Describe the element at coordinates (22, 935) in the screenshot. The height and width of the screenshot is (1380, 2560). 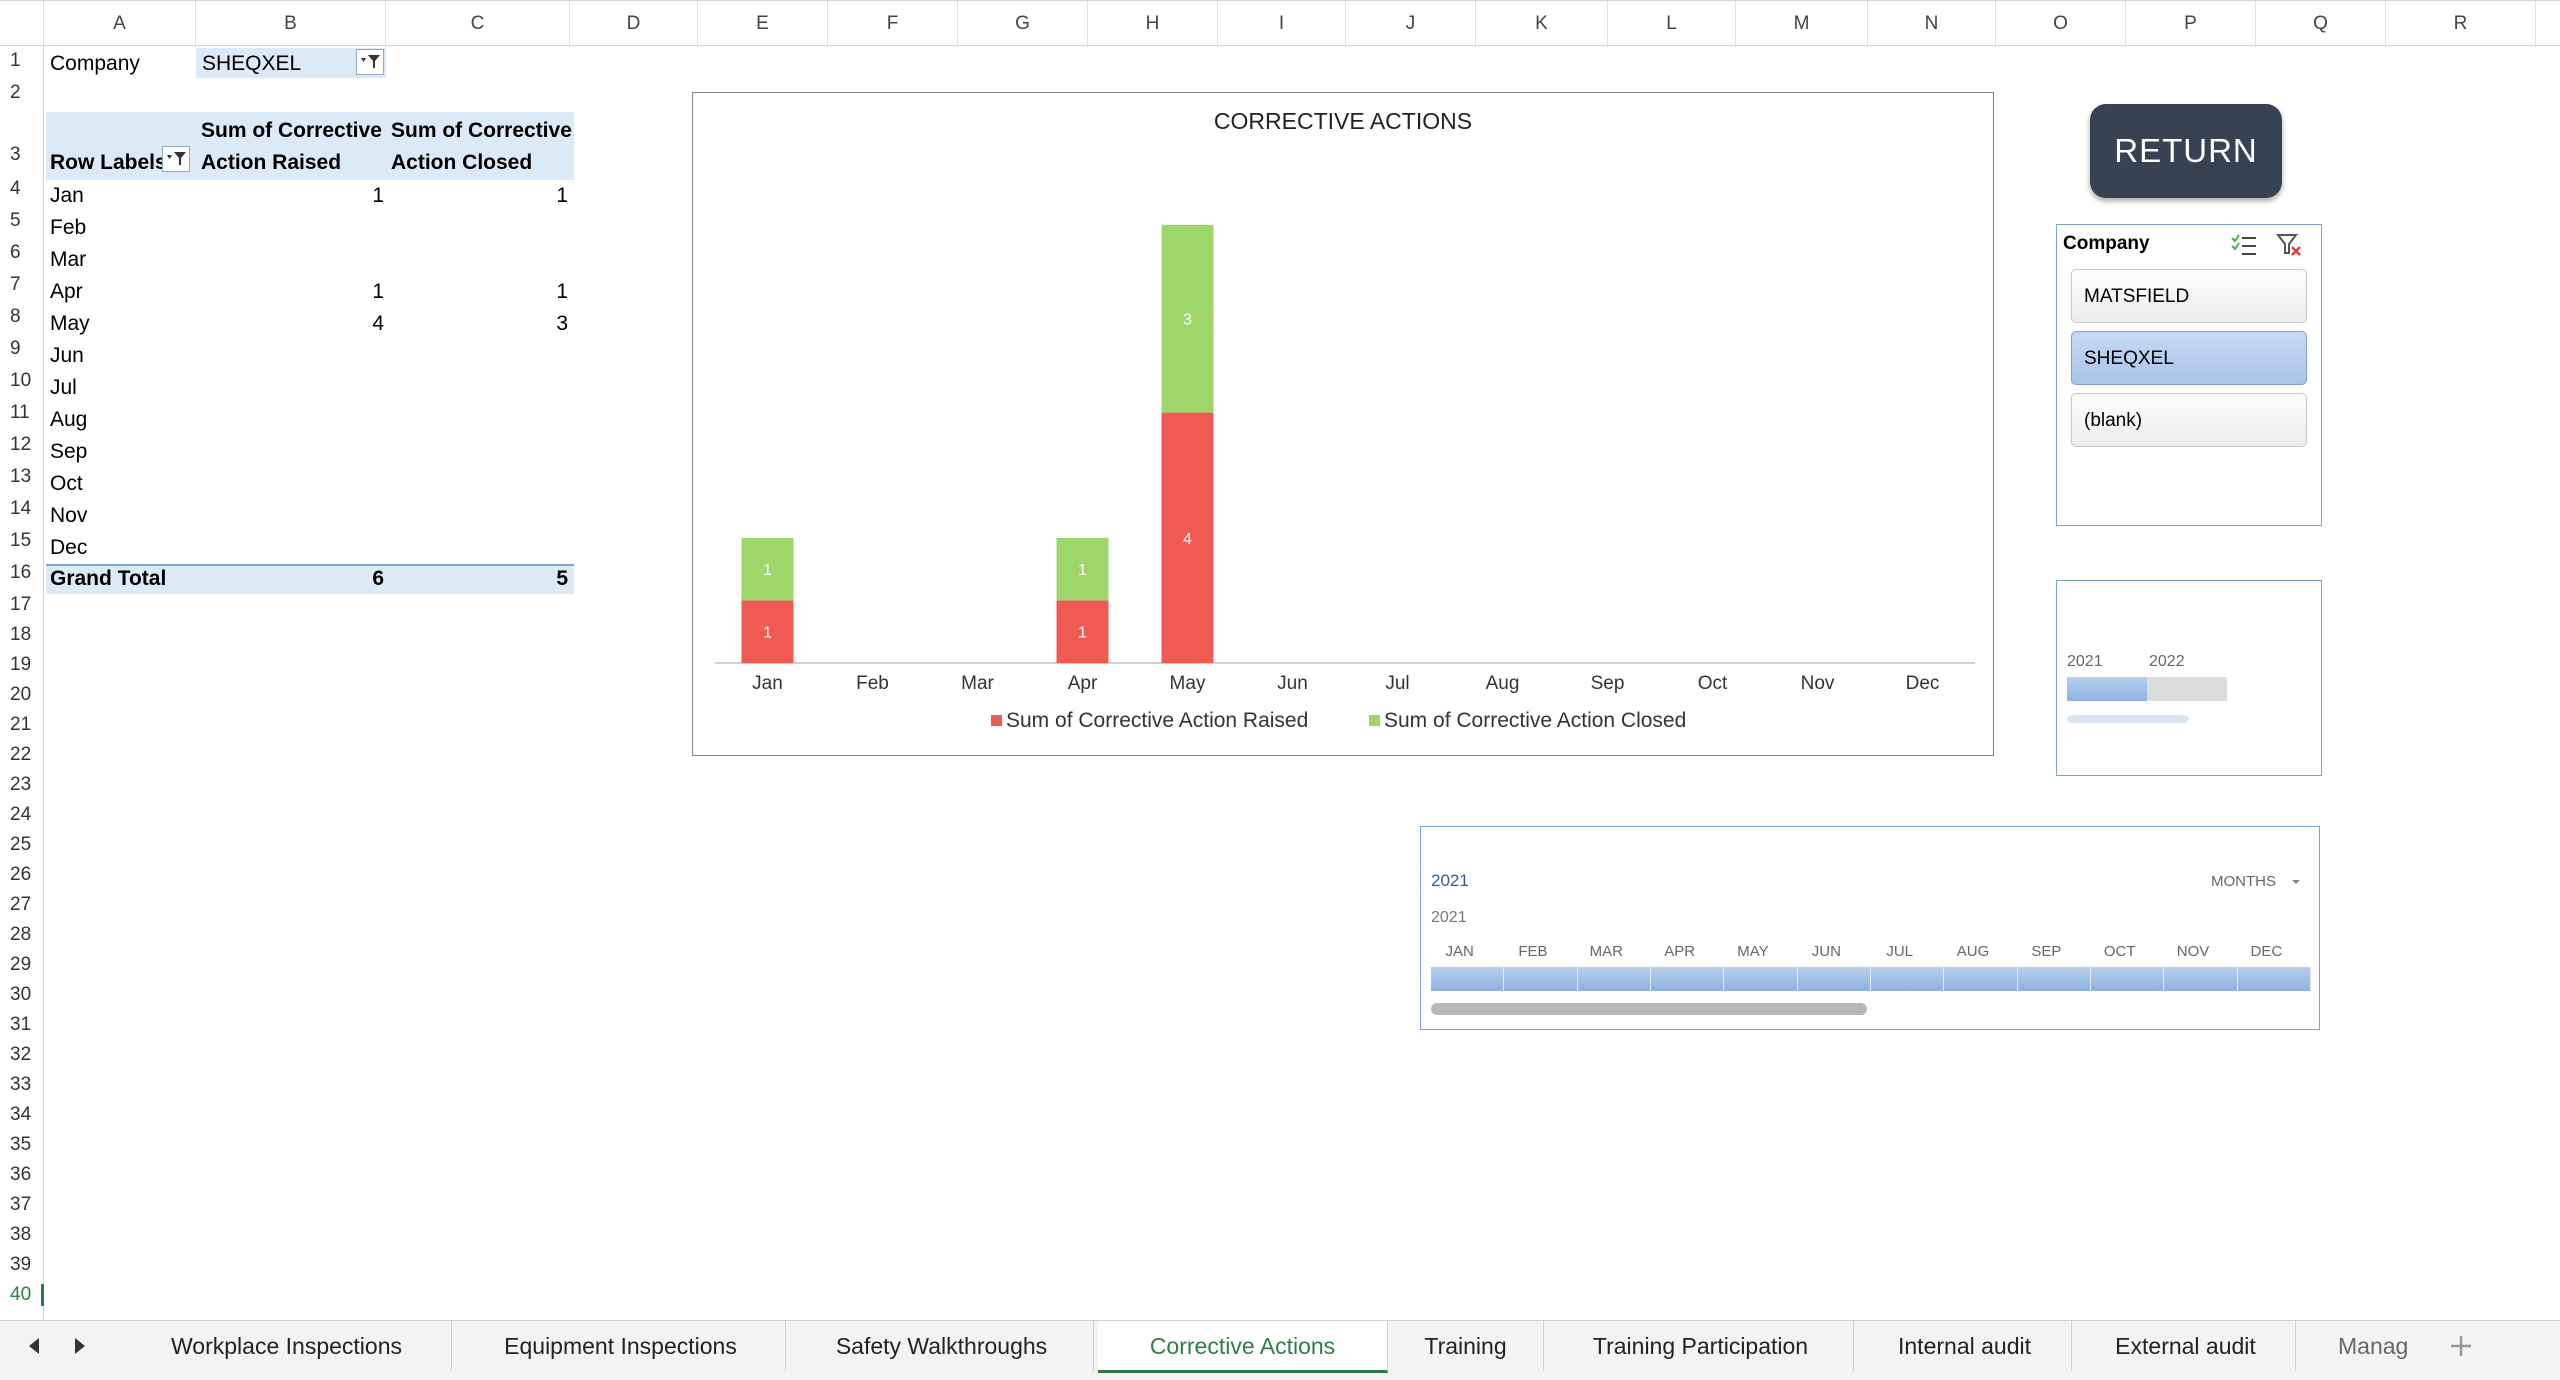
I see `row-header-28: 28` at that location.